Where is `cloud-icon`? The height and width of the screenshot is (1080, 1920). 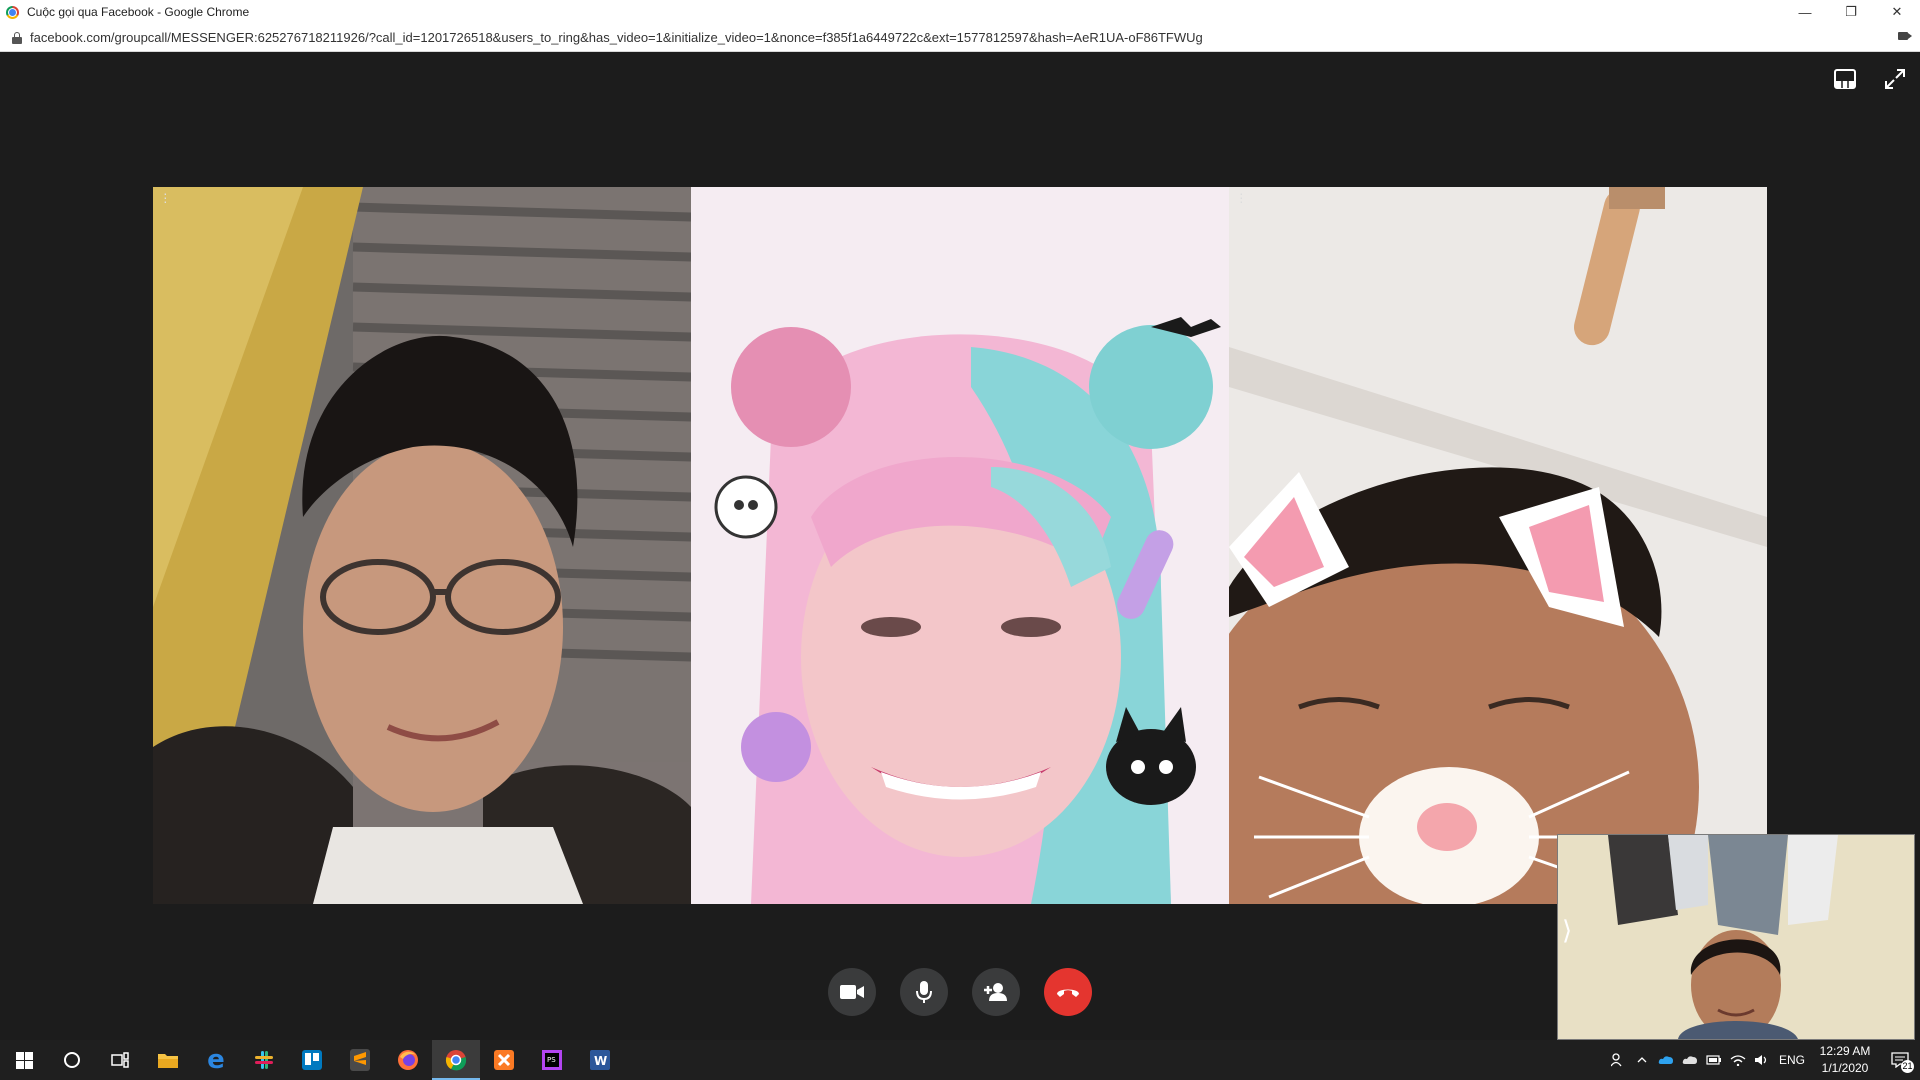
cloud-icon is located at coordinates (1690, 1060).